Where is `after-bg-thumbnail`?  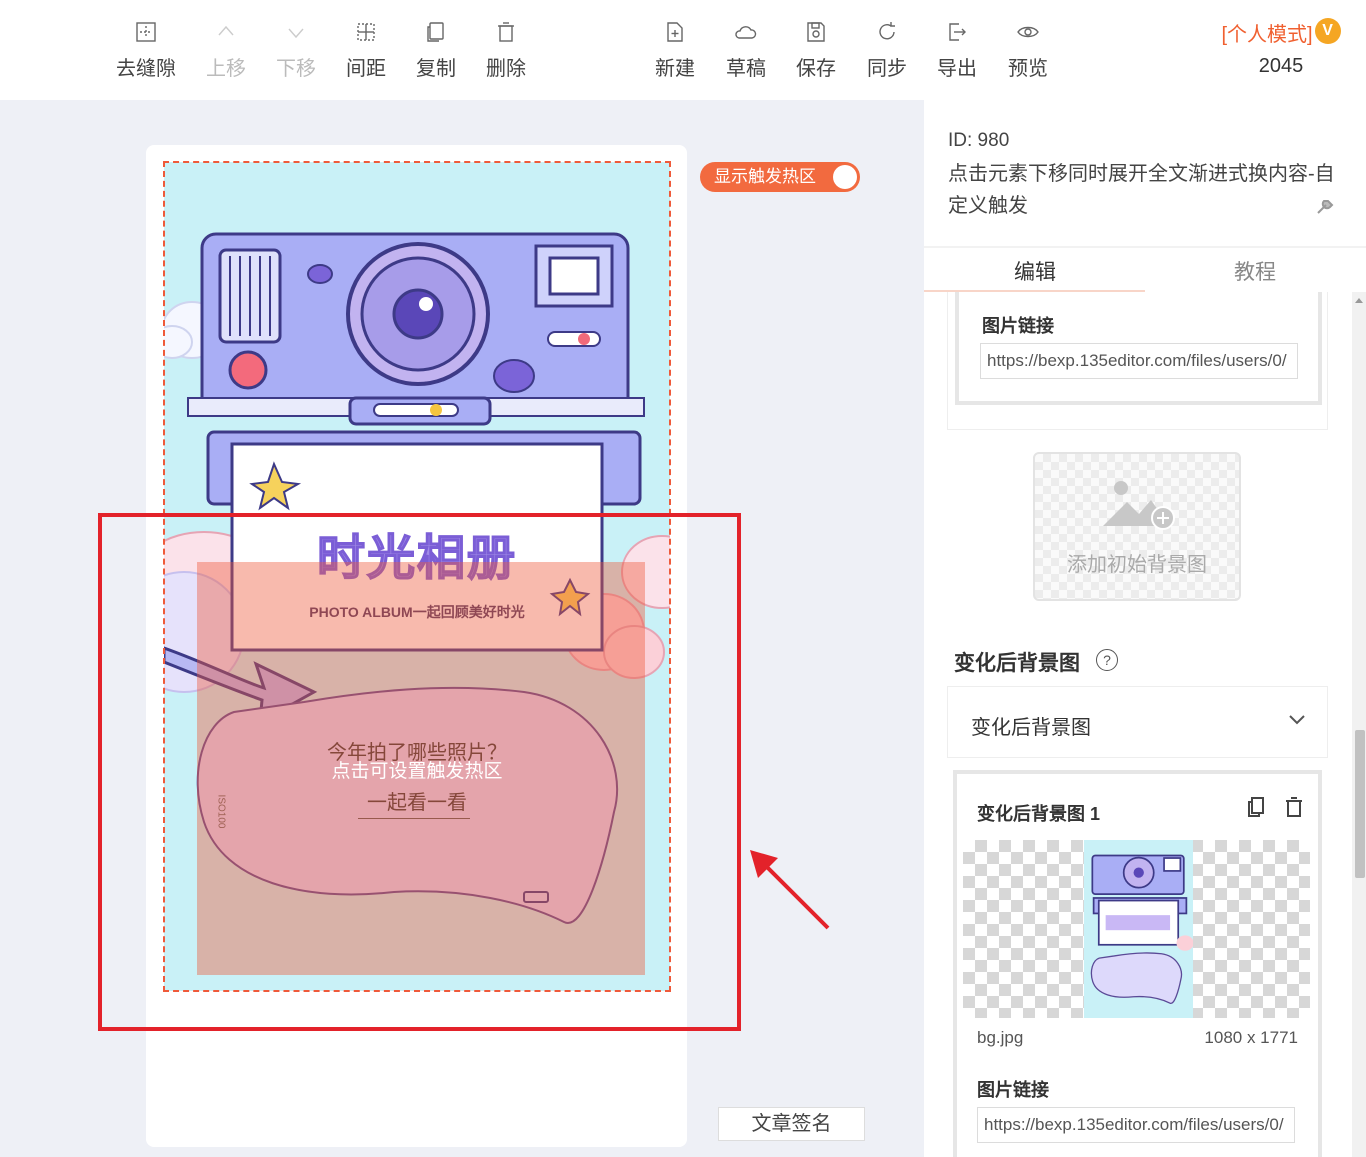 after-bg-thumbnail is located at coordinates (1136, 929).